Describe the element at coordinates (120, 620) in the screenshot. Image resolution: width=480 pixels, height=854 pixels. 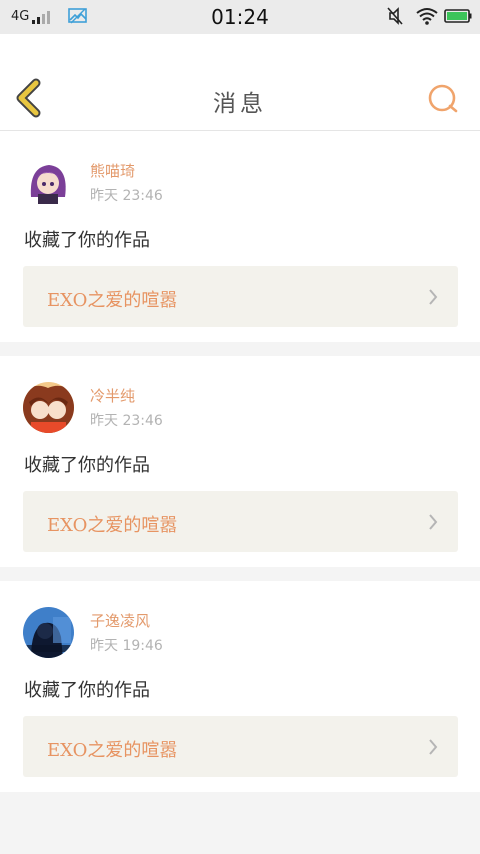
I see `username: 子逸凌风` at that location.